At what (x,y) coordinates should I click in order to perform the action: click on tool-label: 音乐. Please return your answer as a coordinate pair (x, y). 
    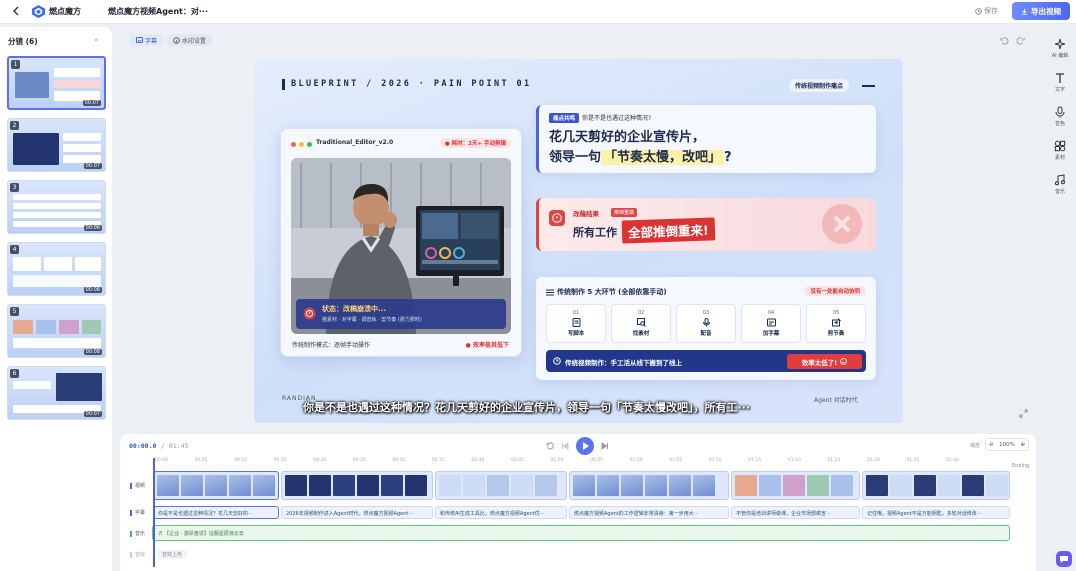
    Looking at the image, I should click on (1059, 192).